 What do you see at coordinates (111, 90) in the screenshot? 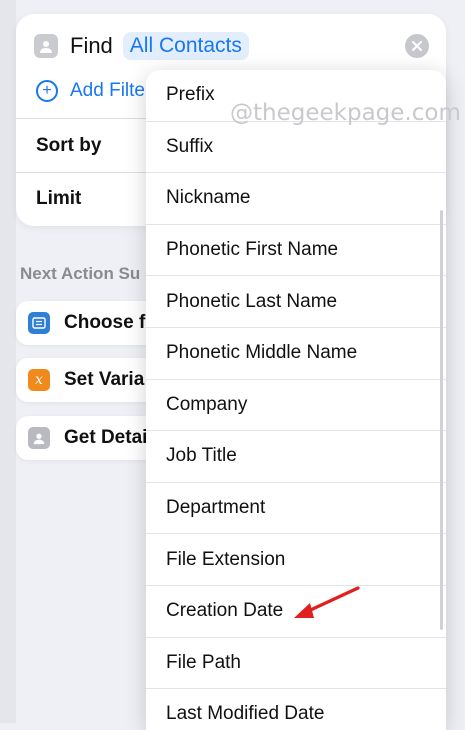
I see `add-filter-label: Add Filter` at bounding box center [111, 90].